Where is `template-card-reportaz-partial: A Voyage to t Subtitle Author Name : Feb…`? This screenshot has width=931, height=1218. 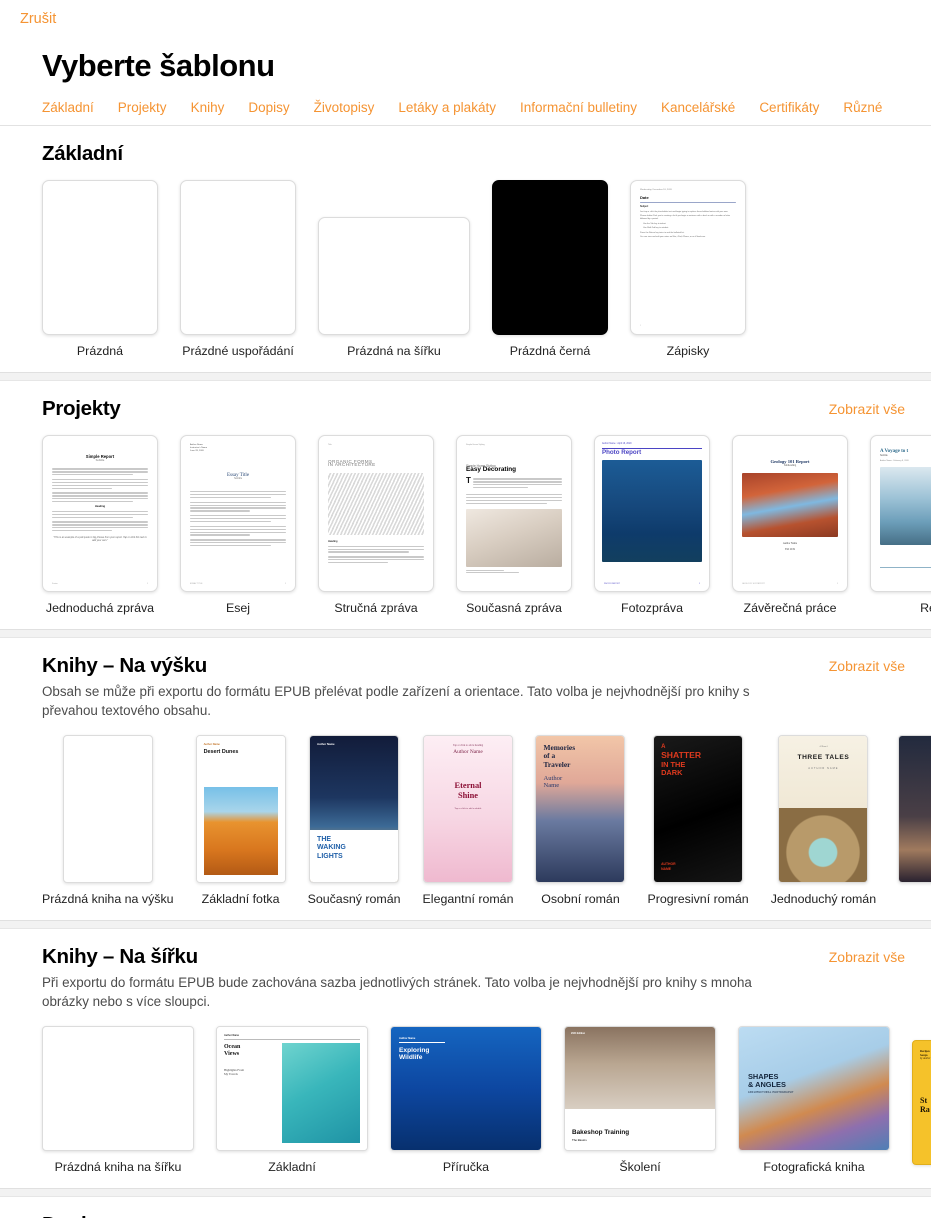
template-card-reportaz-partial: A Voyage to t Subtitle Author Name : Feb… is located at coordinates (900, 525).